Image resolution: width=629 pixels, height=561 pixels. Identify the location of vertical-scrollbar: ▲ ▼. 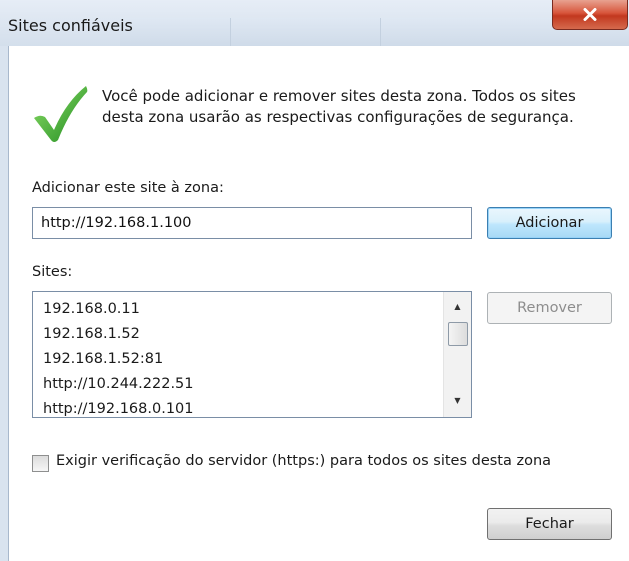
(457, 354).